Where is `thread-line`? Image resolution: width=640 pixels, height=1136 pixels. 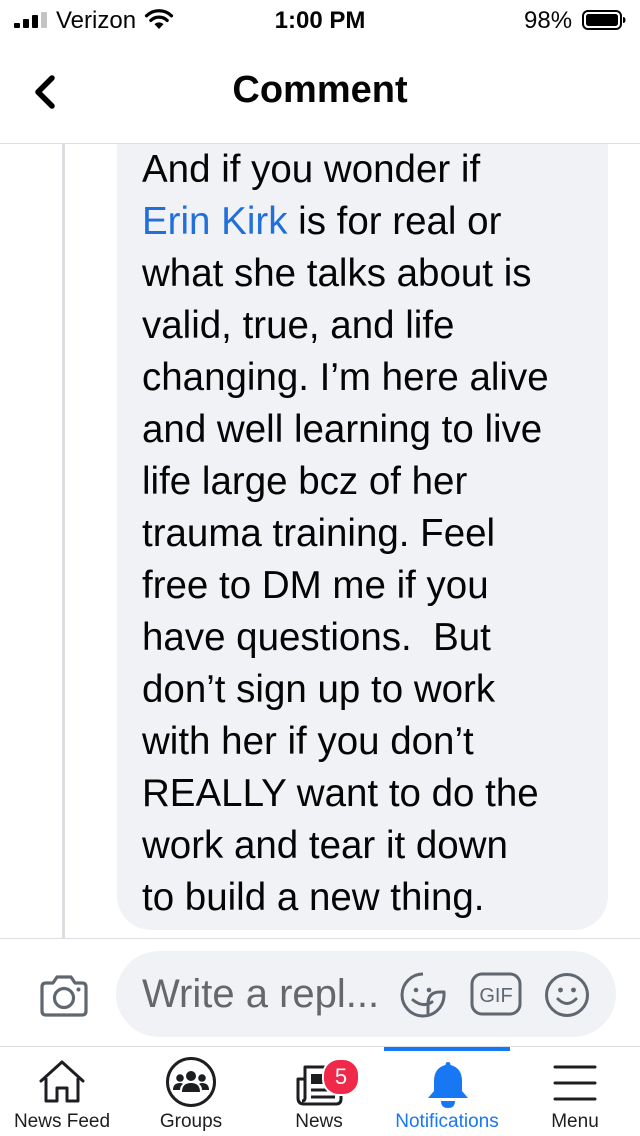 thread-line is located at coordinates (63, 541).